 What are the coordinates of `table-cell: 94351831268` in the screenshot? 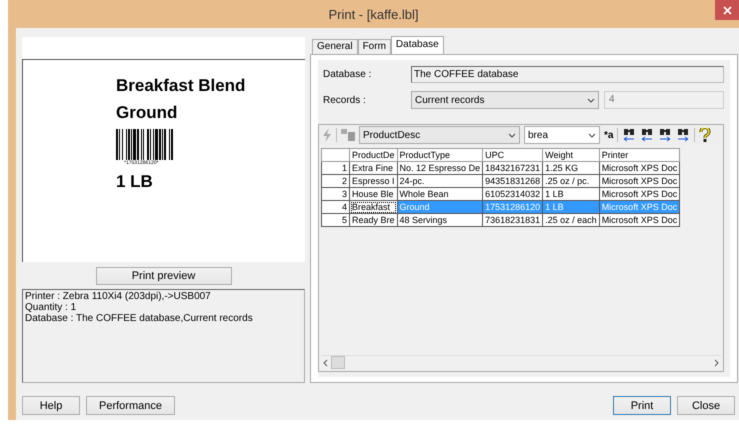 It's located at (512, 181).